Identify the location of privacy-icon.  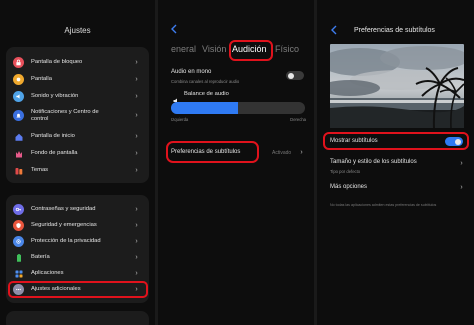
(18, 241).